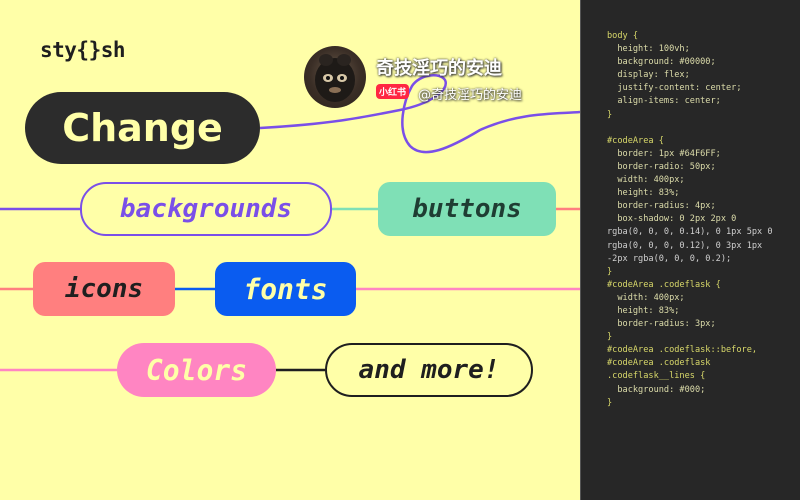 The image size is (800, 500). Describe the element at coordinates (83, 50) in the screenshot. I see `stylish-logo: sty{}sh` at that location.